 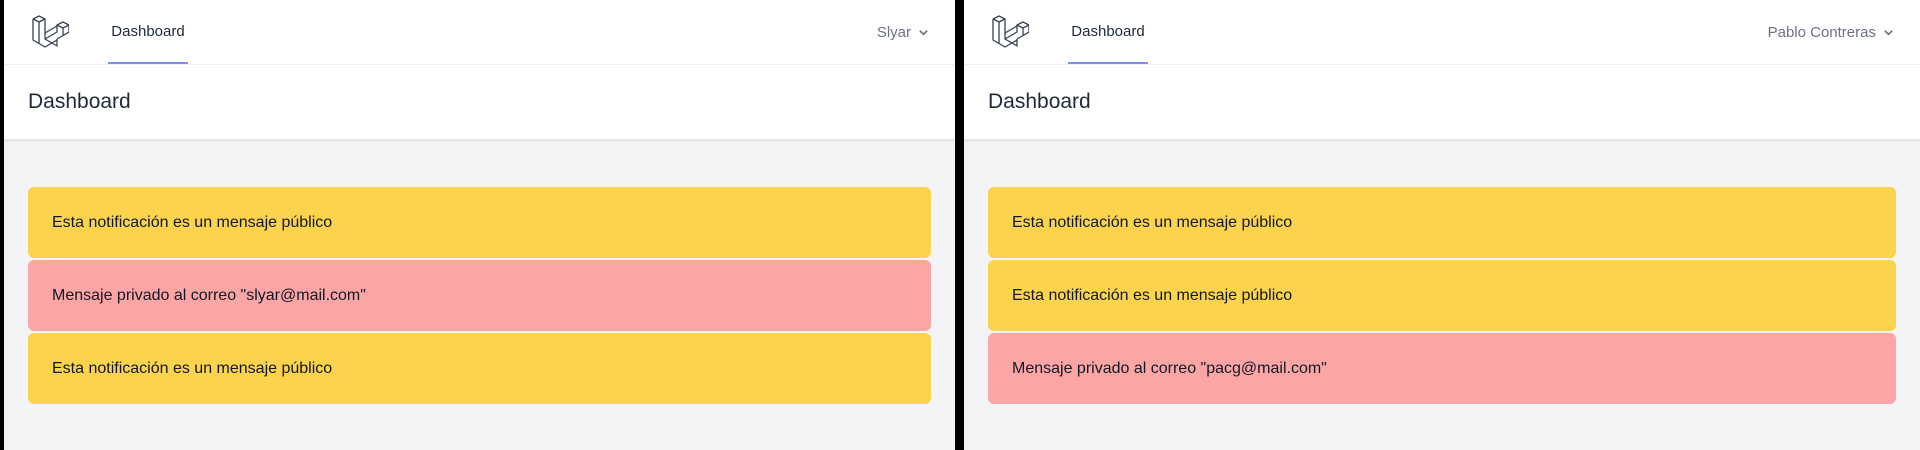 I want to click on top-navigation: Dashboard Pablo Contreras, so click(x=1442, y=32).